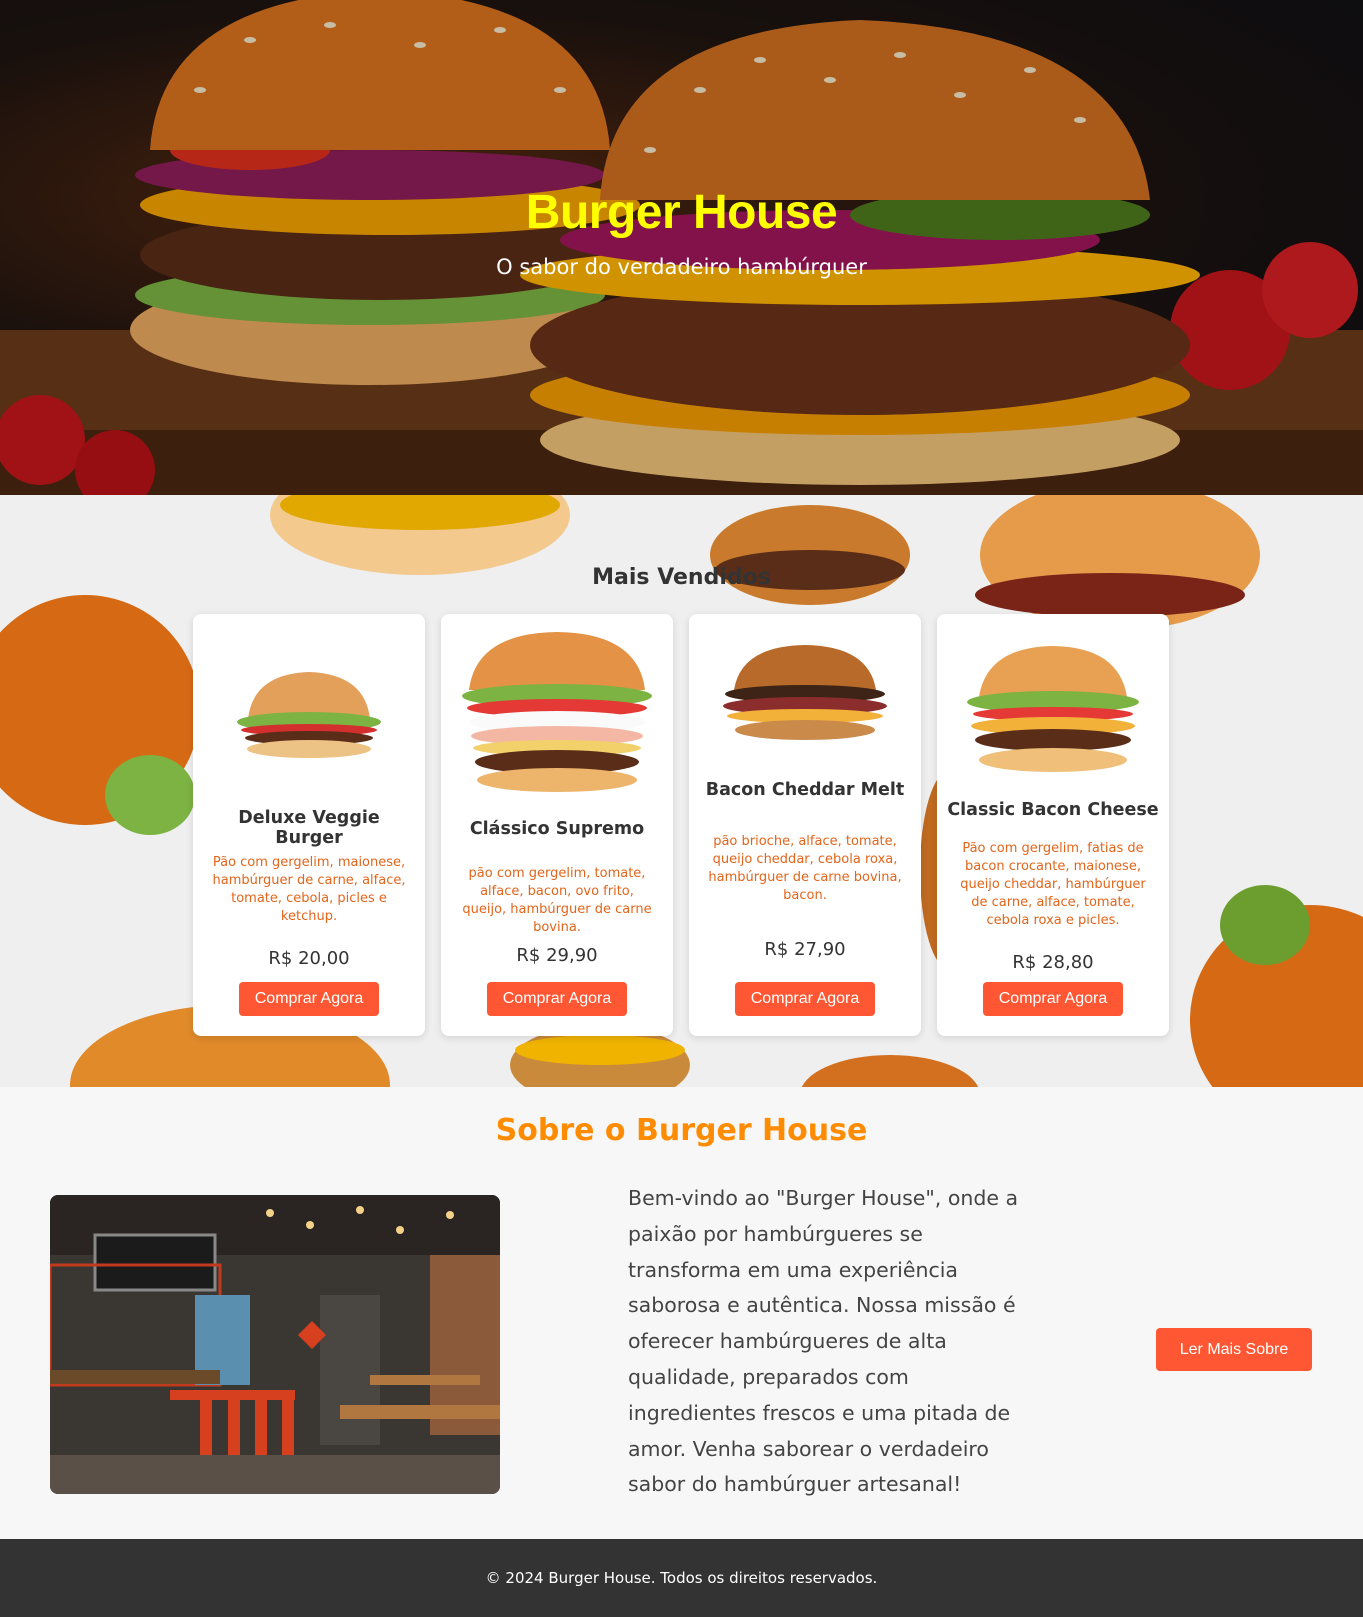 This screenshot has width=1363, height=1617. Describe the element at coordinates (1053, 810) in the screenshot. I see `product-name: Classic Bacon Cheese` at that location.